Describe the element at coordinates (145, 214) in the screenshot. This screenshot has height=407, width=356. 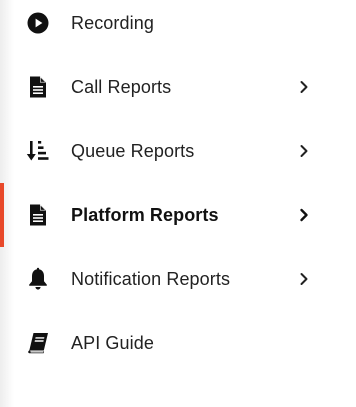
I see `menu-item-label: Platform Reports` at that location.